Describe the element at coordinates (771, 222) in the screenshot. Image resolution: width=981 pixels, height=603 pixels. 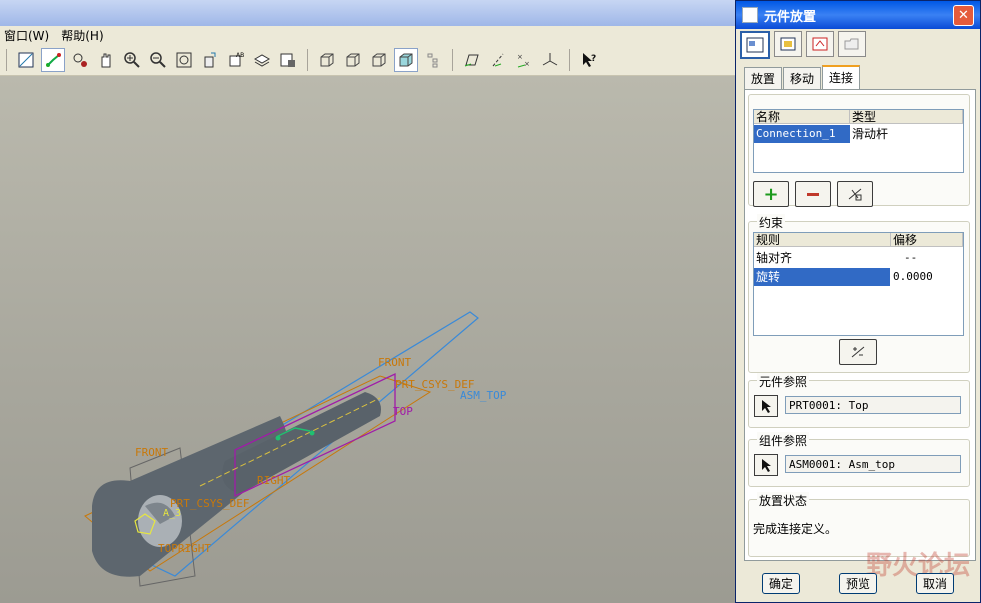
I see `constraints-label: 约束` at that location.